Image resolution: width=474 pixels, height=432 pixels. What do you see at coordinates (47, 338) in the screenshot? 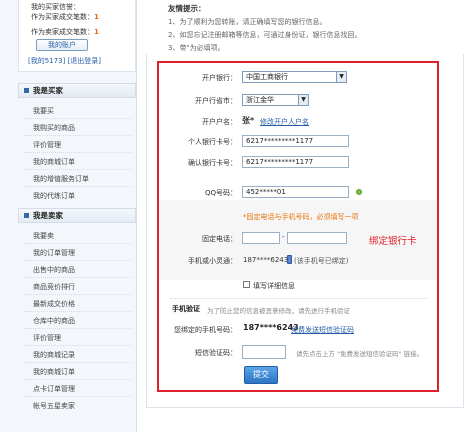
I see `sidebar-item-seller-reviews: 评价管理` at bounding box center [47, 338].